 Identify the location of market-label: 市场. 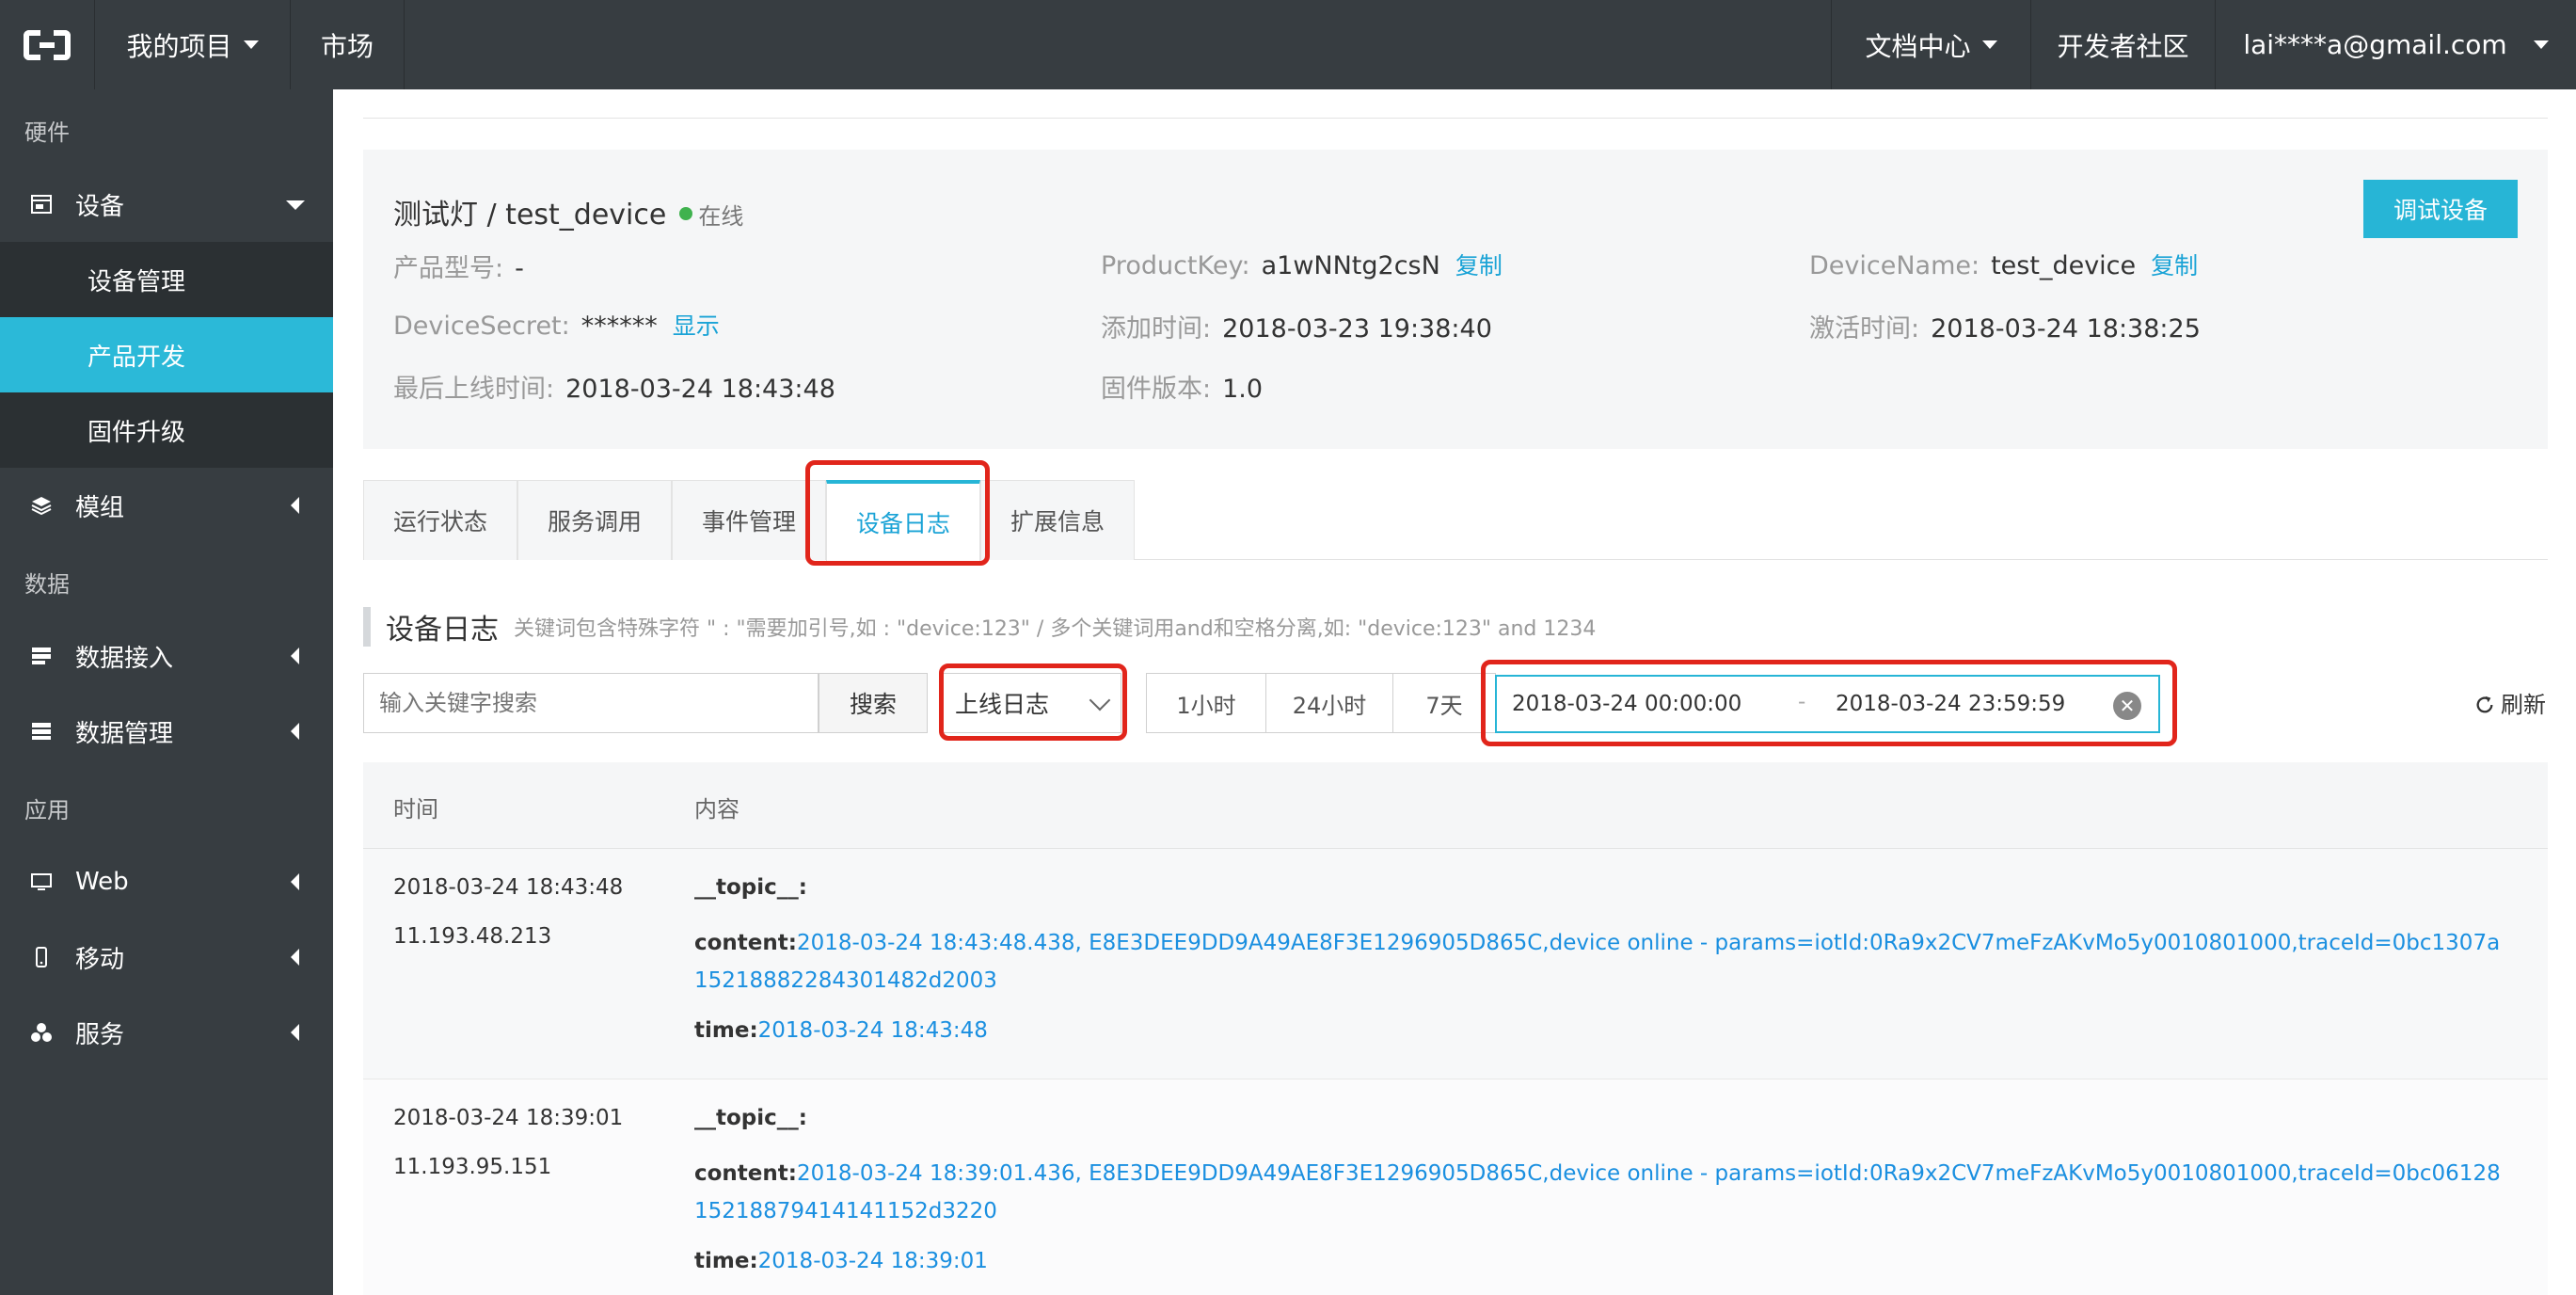
(347, 46).